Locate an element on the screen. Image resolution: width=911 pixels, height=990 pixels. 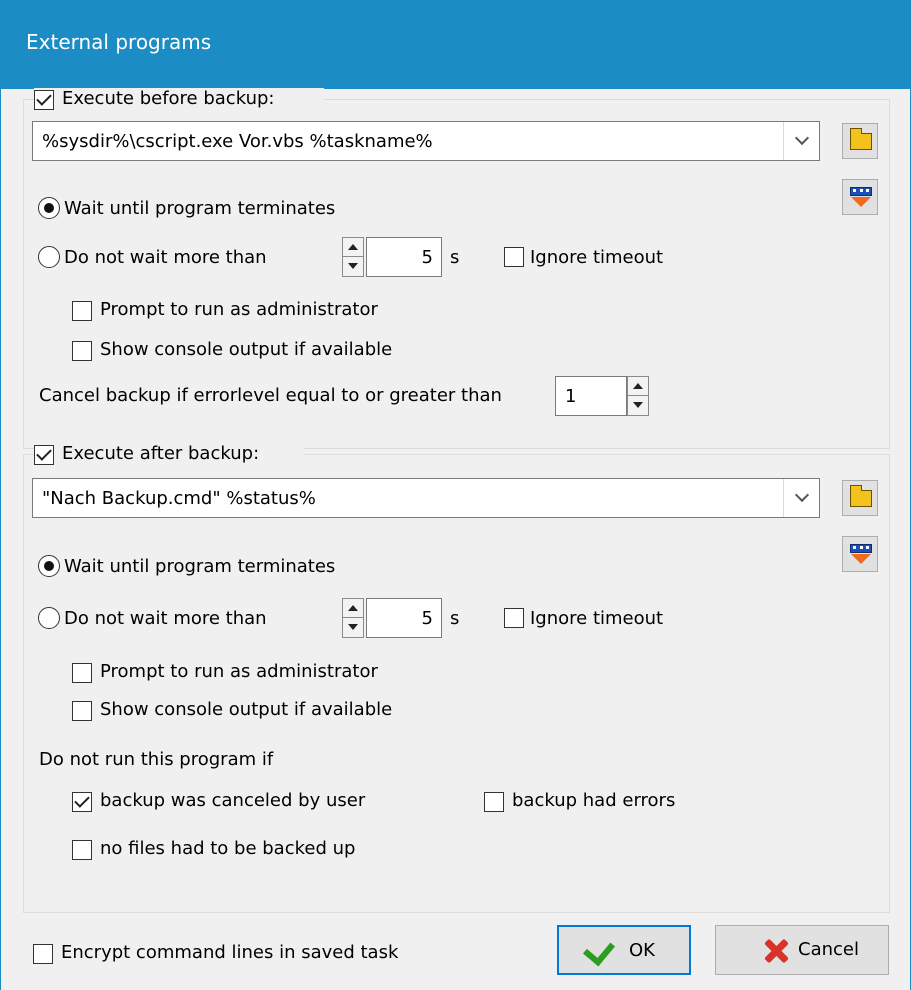
after-timeout-input: 5 is located at coordinates (404, 618).